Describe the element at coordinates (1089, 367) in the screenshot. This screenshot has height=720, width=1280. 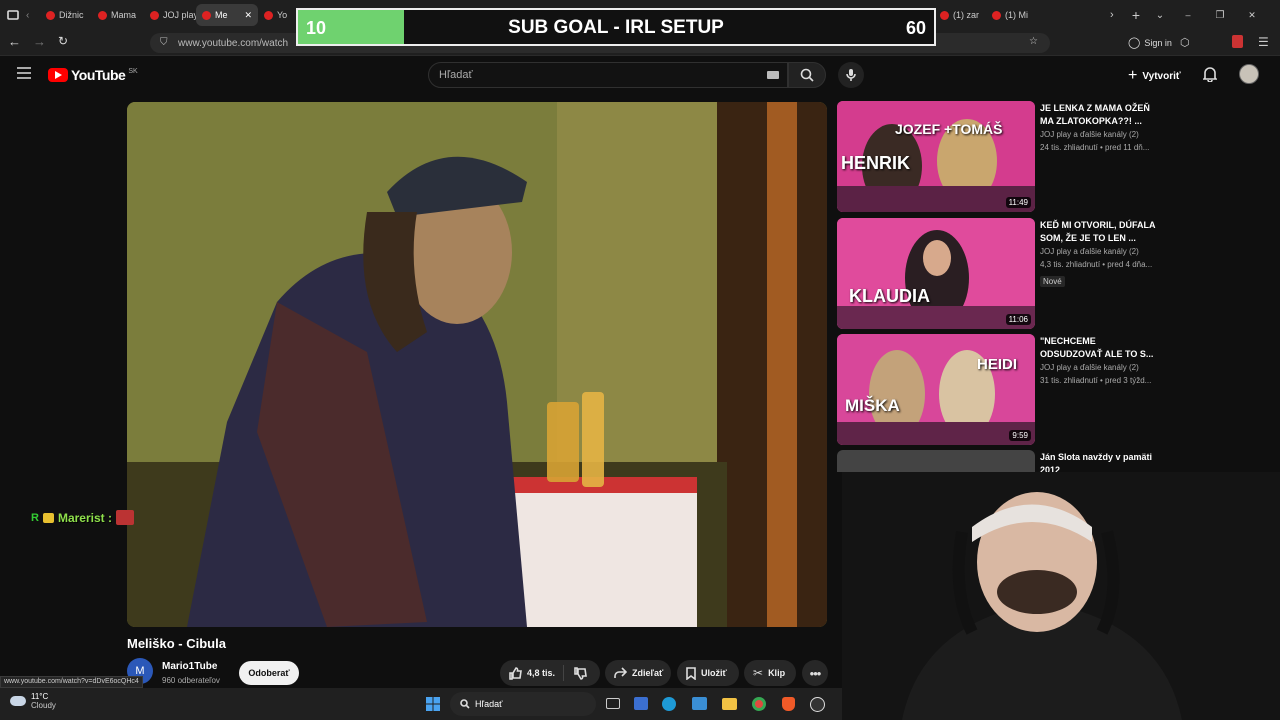
I see `recommendation-channel: JOJ play a ďalšie kanály (2)` at that location.